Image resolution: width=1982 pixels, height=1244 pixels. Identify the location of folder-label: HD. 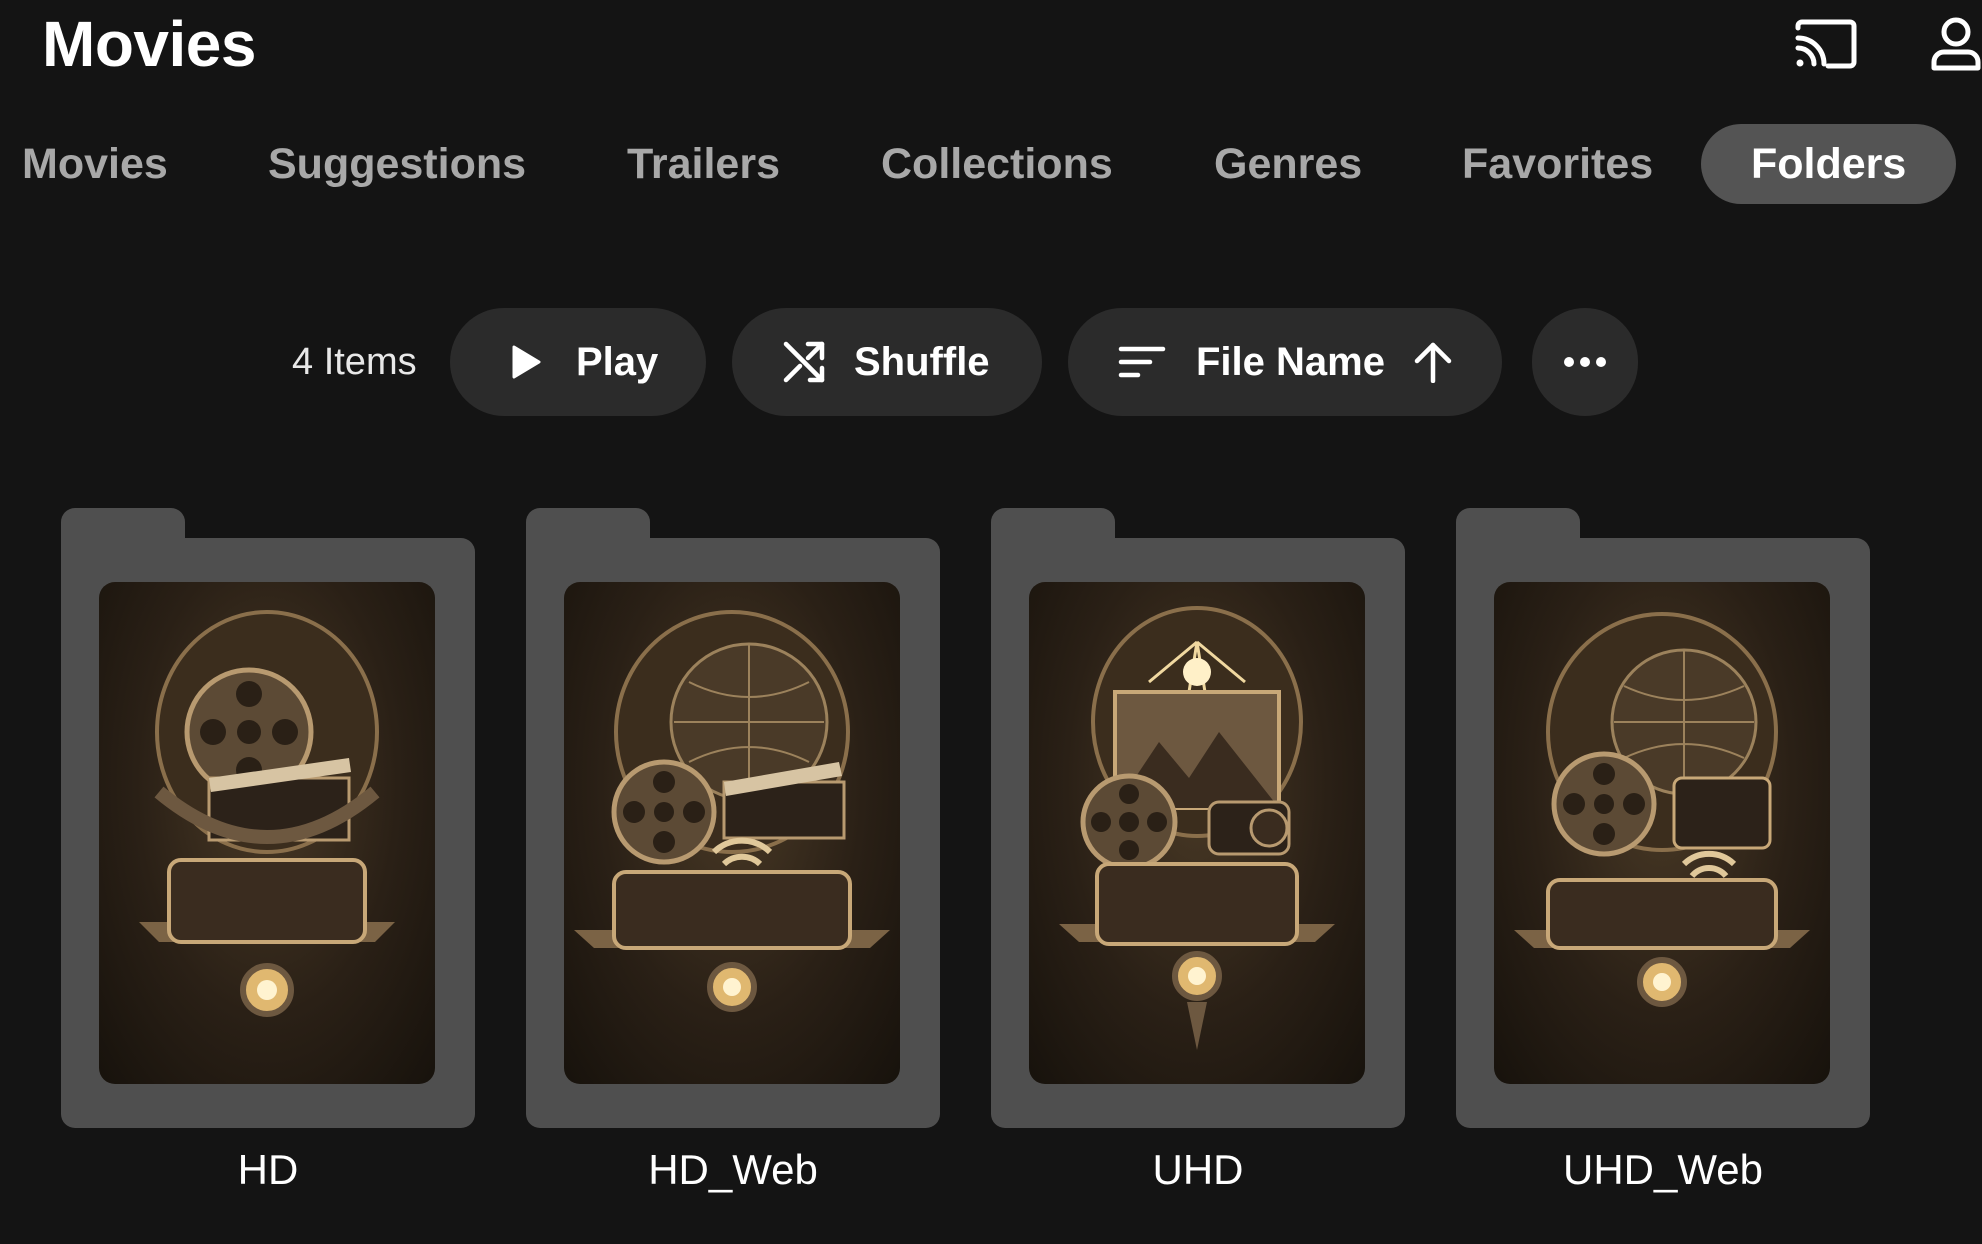
(268, 1169).